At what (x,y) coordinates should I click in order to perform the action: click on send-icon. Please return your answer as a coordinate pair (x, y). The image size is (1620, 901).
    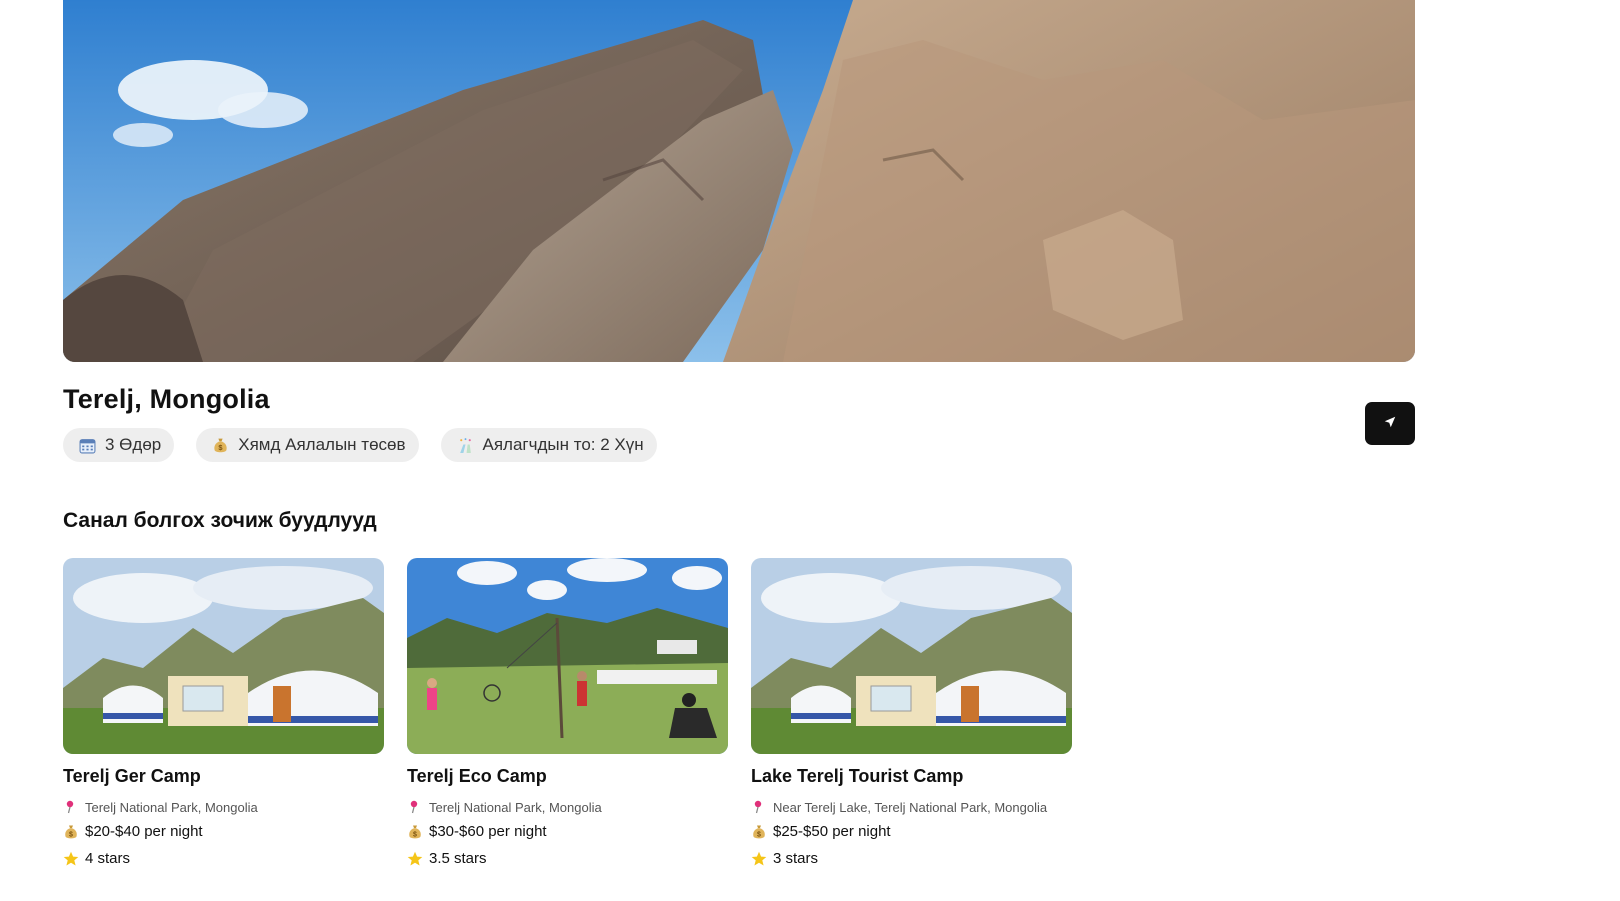
    Looking at the image, I should click on (1390, 424).